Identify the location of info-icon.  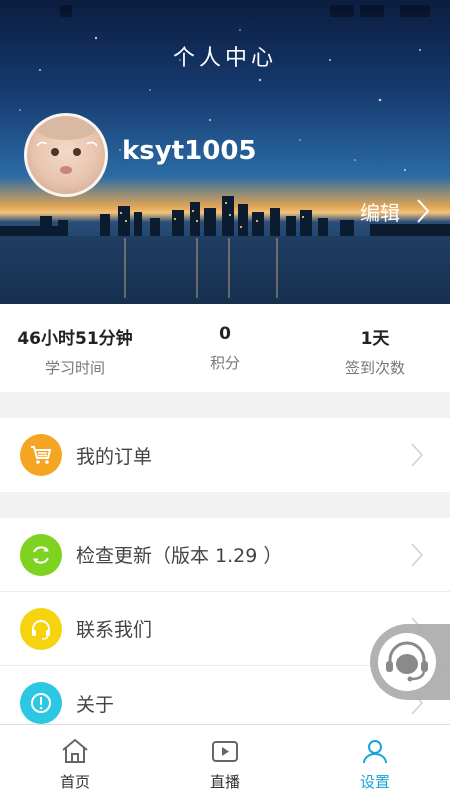
(41, 703).